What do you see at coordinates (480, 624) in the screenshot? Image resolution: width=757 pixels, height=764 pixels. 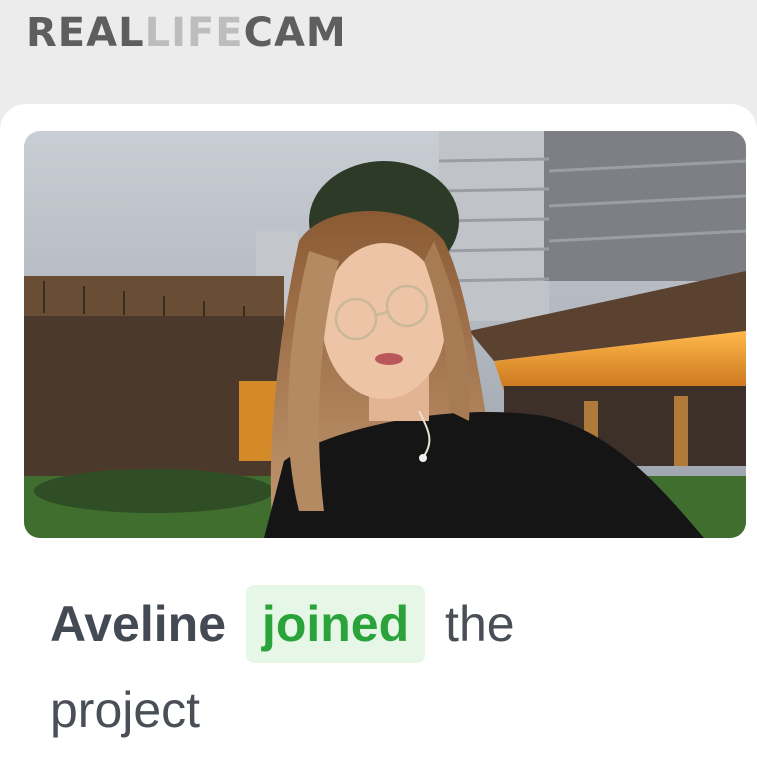 I see `headline-word-the: the` at bounding box center [480, 624].